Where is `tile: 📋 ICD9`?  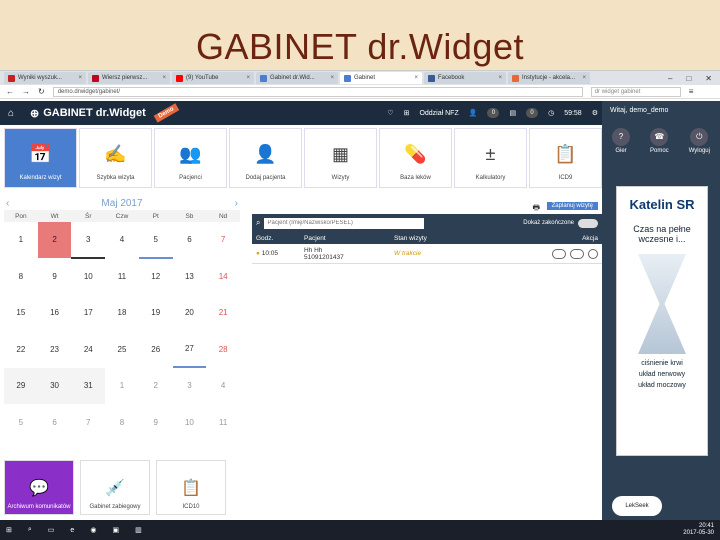
tile: 📋 ICD9 is located at coordinates (565, 158).